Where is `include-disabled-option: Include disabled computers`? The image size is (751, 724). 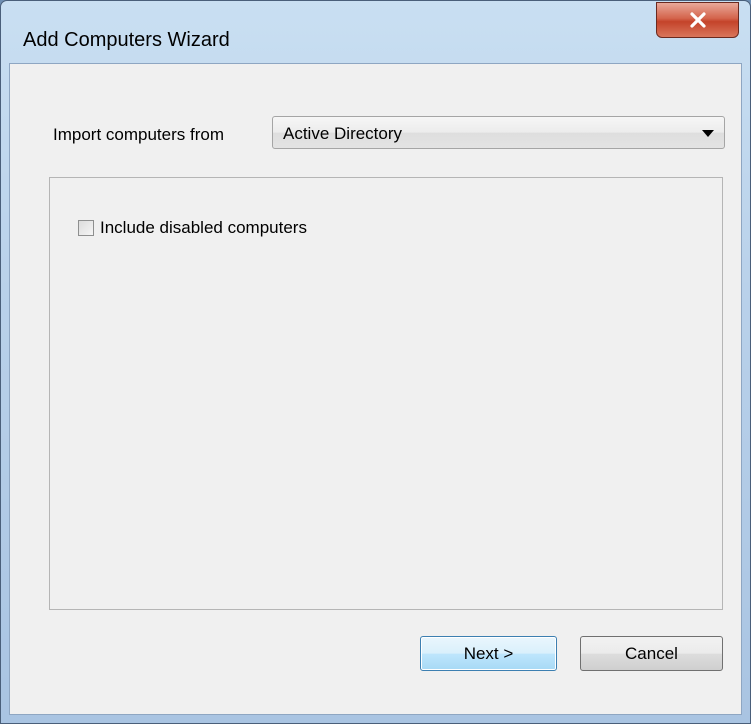
include-disabled-option: Include disabled computers is located at coordinates (192, 228).